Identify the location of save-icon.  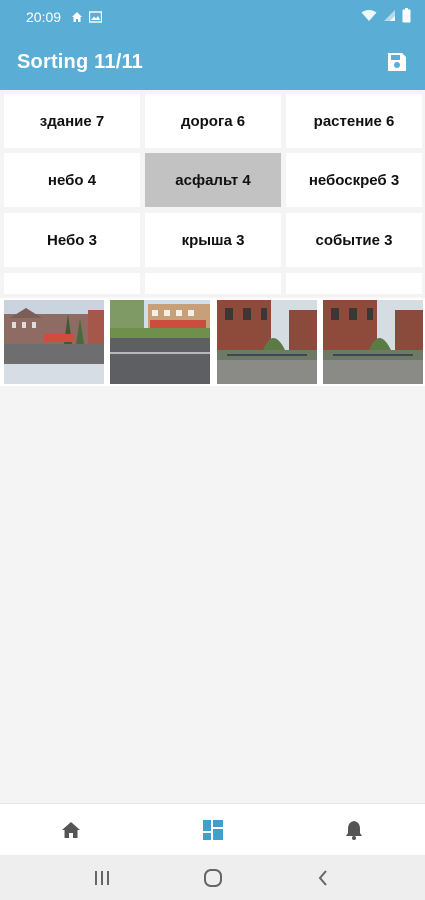
(397, 62).